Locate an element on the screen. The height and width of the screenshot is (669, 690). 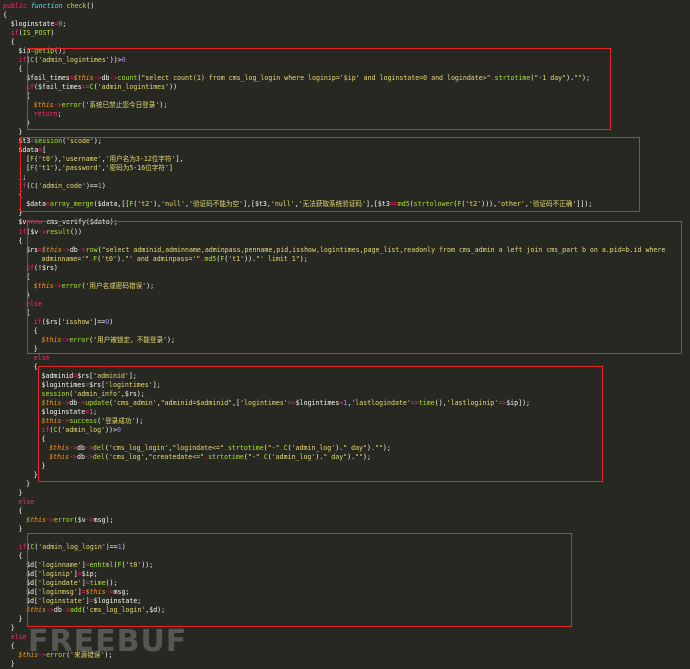
highlight-box-log-login is located at coordinates (299, 580).